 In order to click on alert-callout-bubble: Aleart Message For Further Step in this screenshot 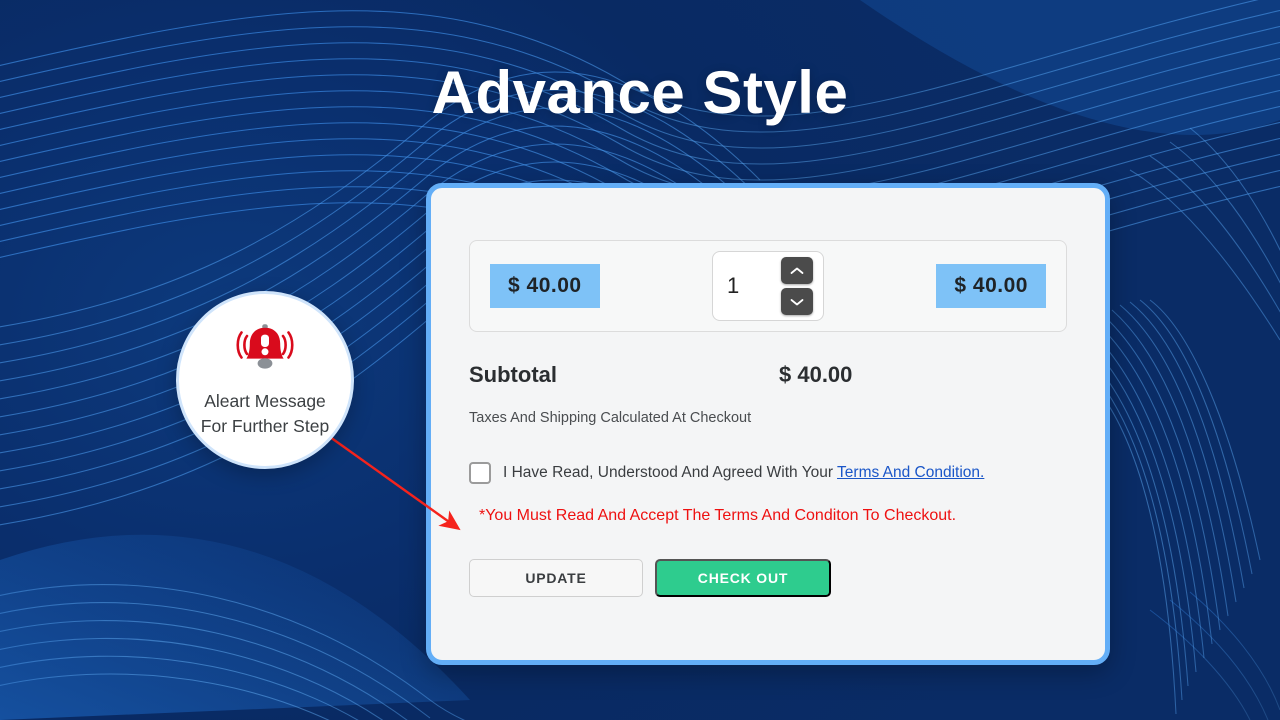, I will do `click(265, 380)`.